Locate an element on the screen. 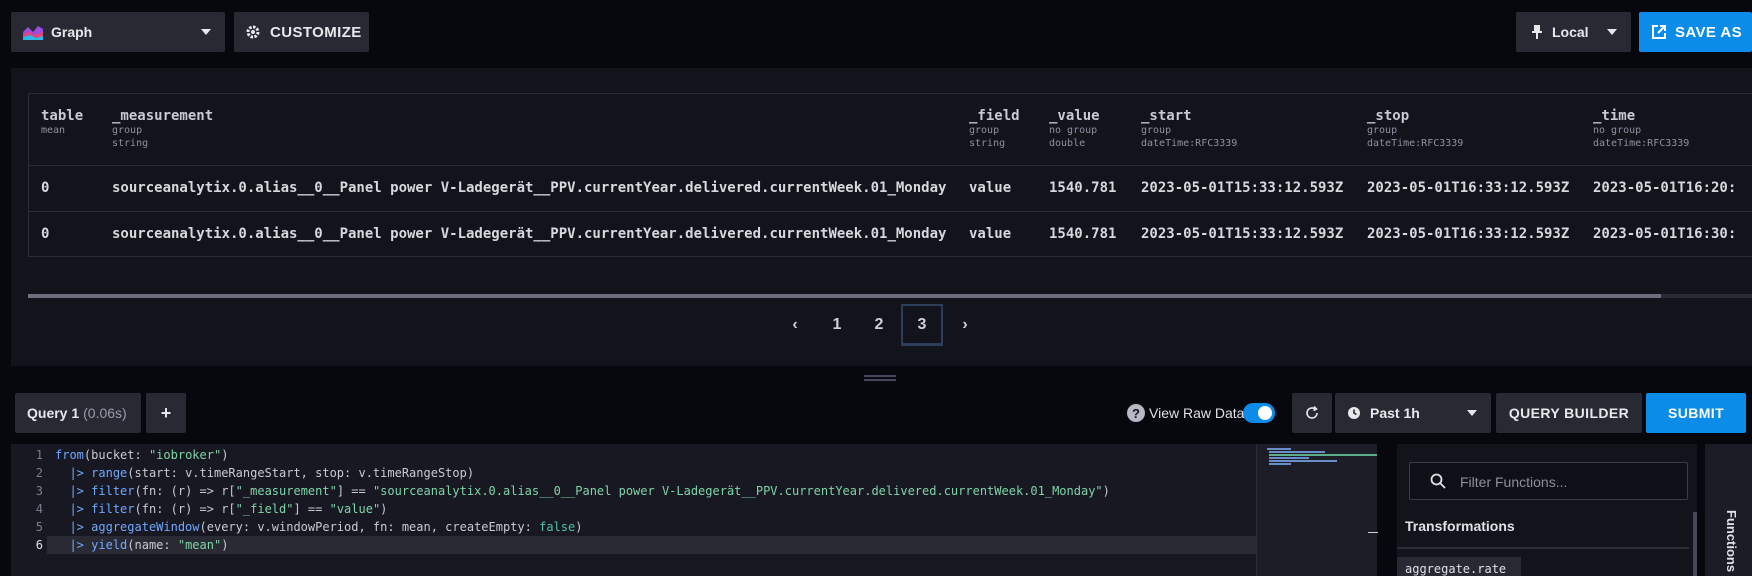 The height and width of the screenshot is (576, 1752). column-header-value: _value no group double is located at coordinates (1074, 129).